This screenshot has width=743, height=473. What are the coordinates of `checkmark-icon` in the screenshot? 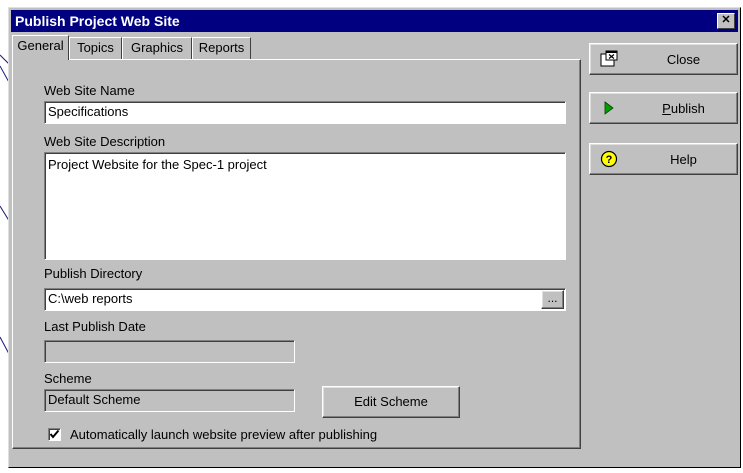 It's located at (54, 434).